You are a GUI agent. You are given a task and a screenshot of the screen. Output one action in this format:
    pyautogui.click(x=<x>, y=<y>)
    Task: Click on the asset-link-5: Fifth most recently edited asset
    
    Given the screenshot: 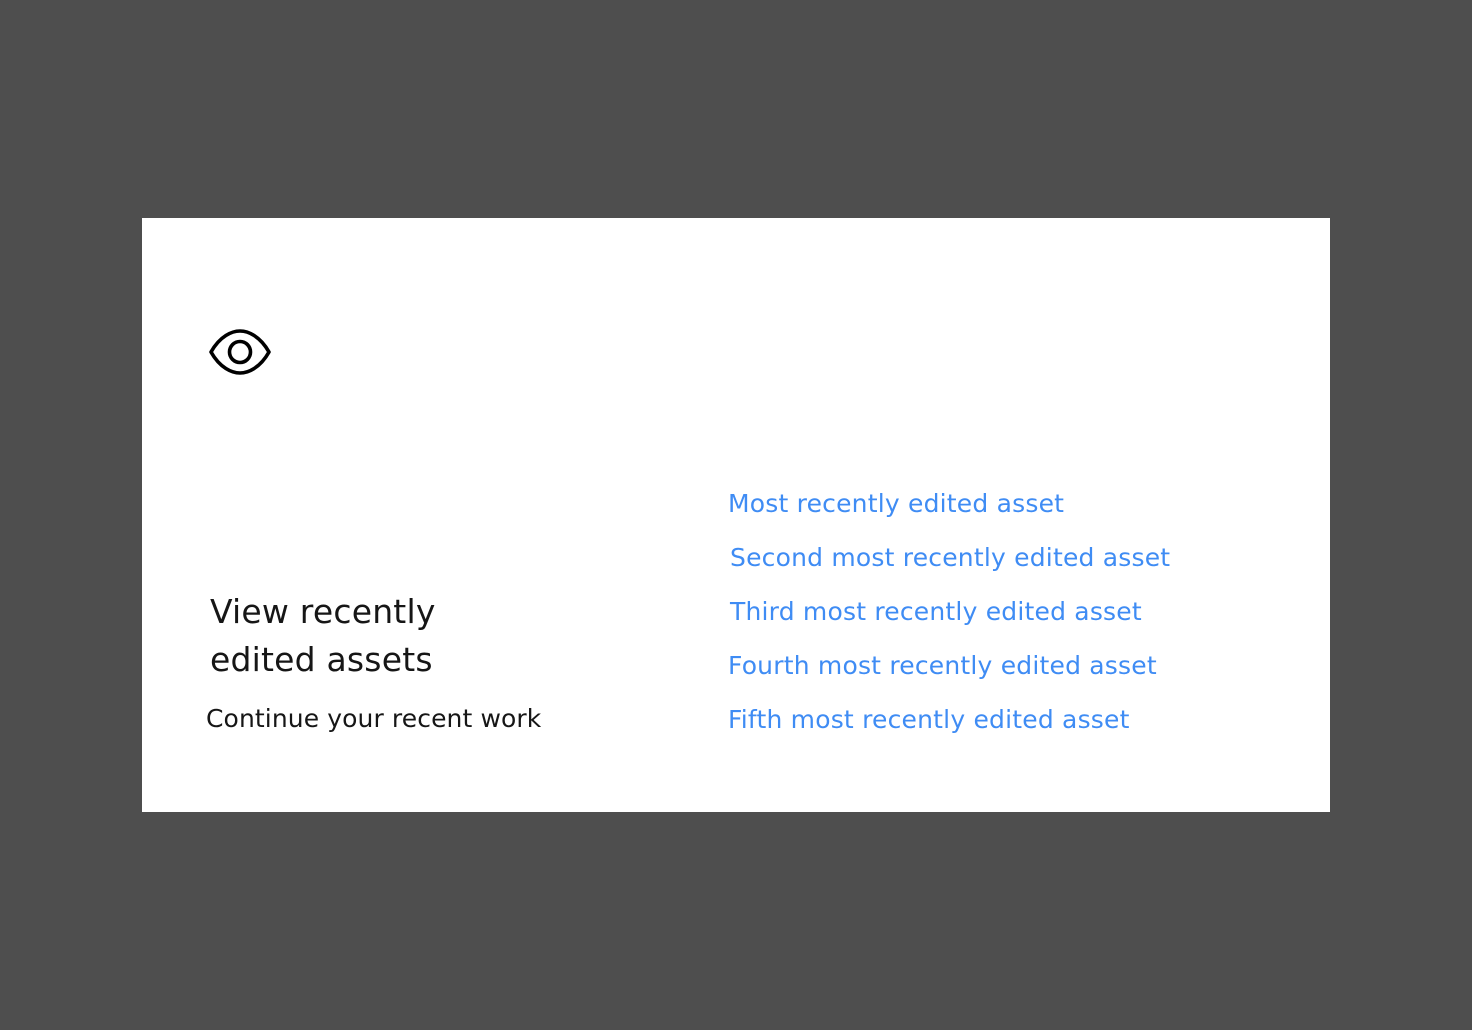 What is the action you would take?
    pyautogui.click(x=929, y=720)
    